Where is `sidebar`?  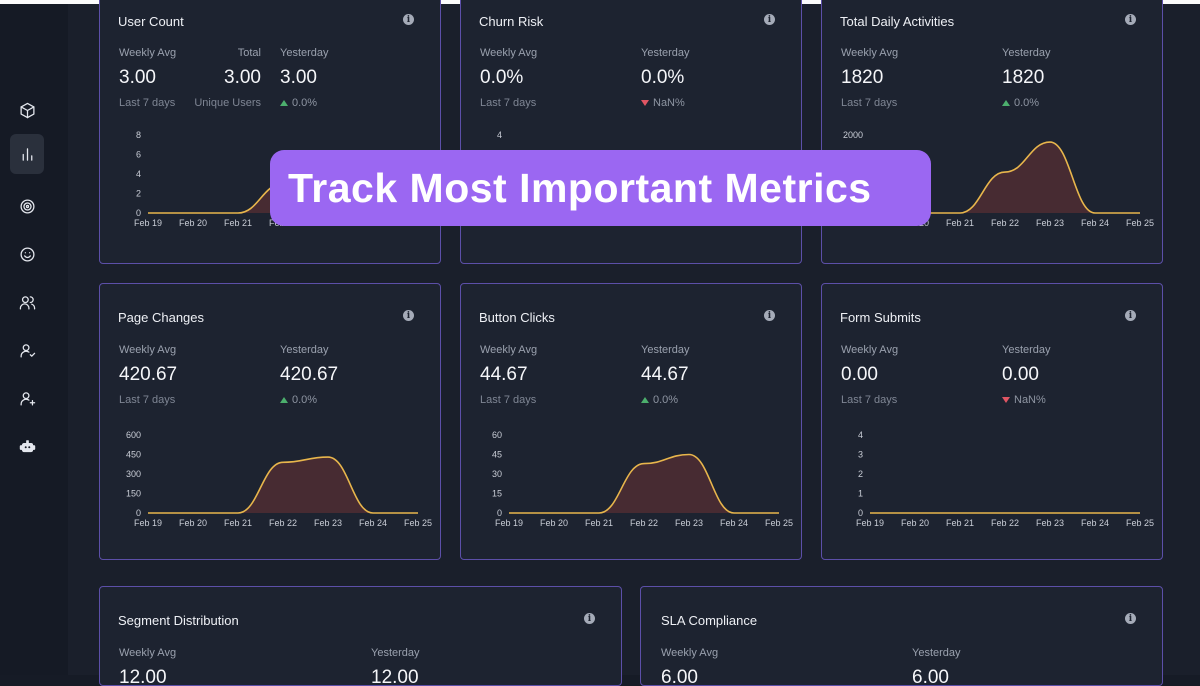 sidebar is located at coordinates (34, 339).